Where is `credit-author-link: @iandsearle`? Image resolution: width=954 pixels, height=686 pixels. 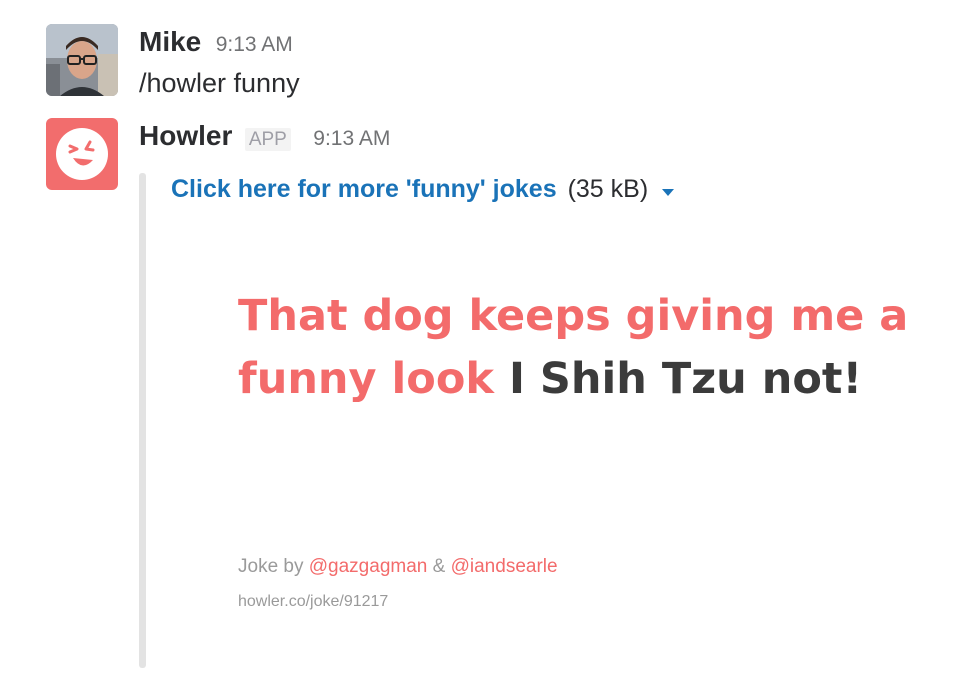
credit-author-link: @iandsearle is located at coordinates (504, 566).